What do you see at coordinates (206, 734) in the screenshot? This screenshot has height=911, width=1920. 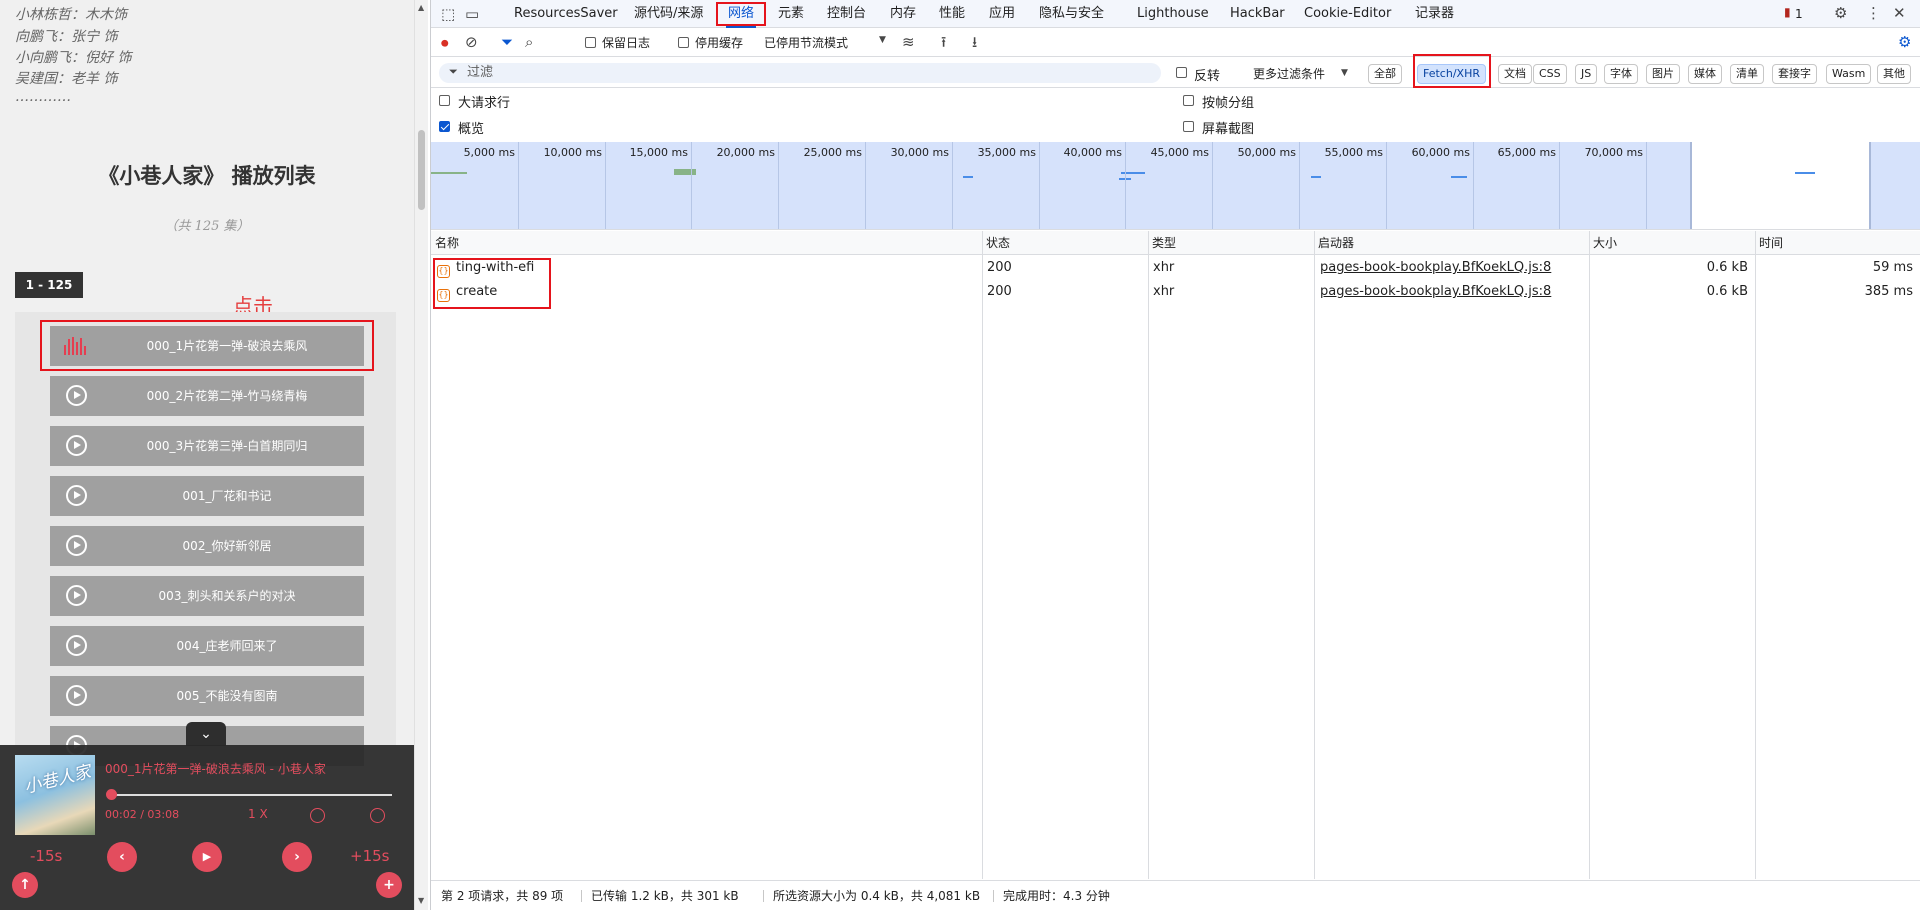 I see `collapse-player-button: ⌄` at bounding box center [206, 734].